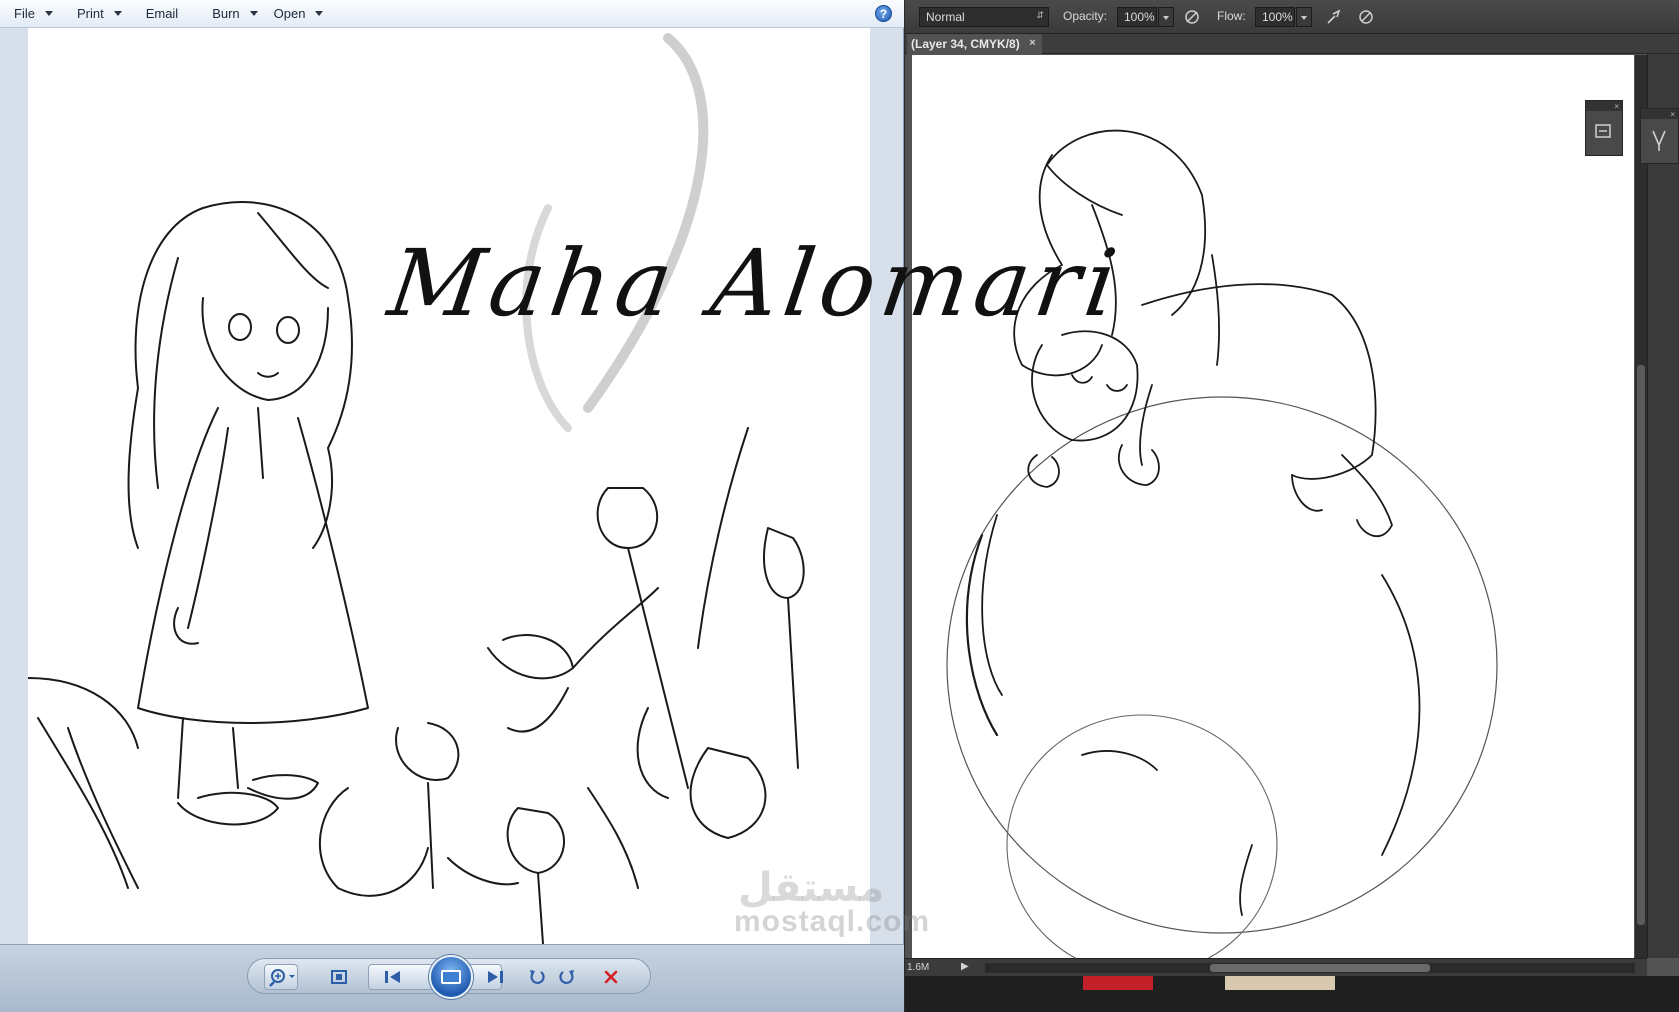 The image size is (1679, 1012). I want to click on horizontal-scrollbar, so click(1310, 968).